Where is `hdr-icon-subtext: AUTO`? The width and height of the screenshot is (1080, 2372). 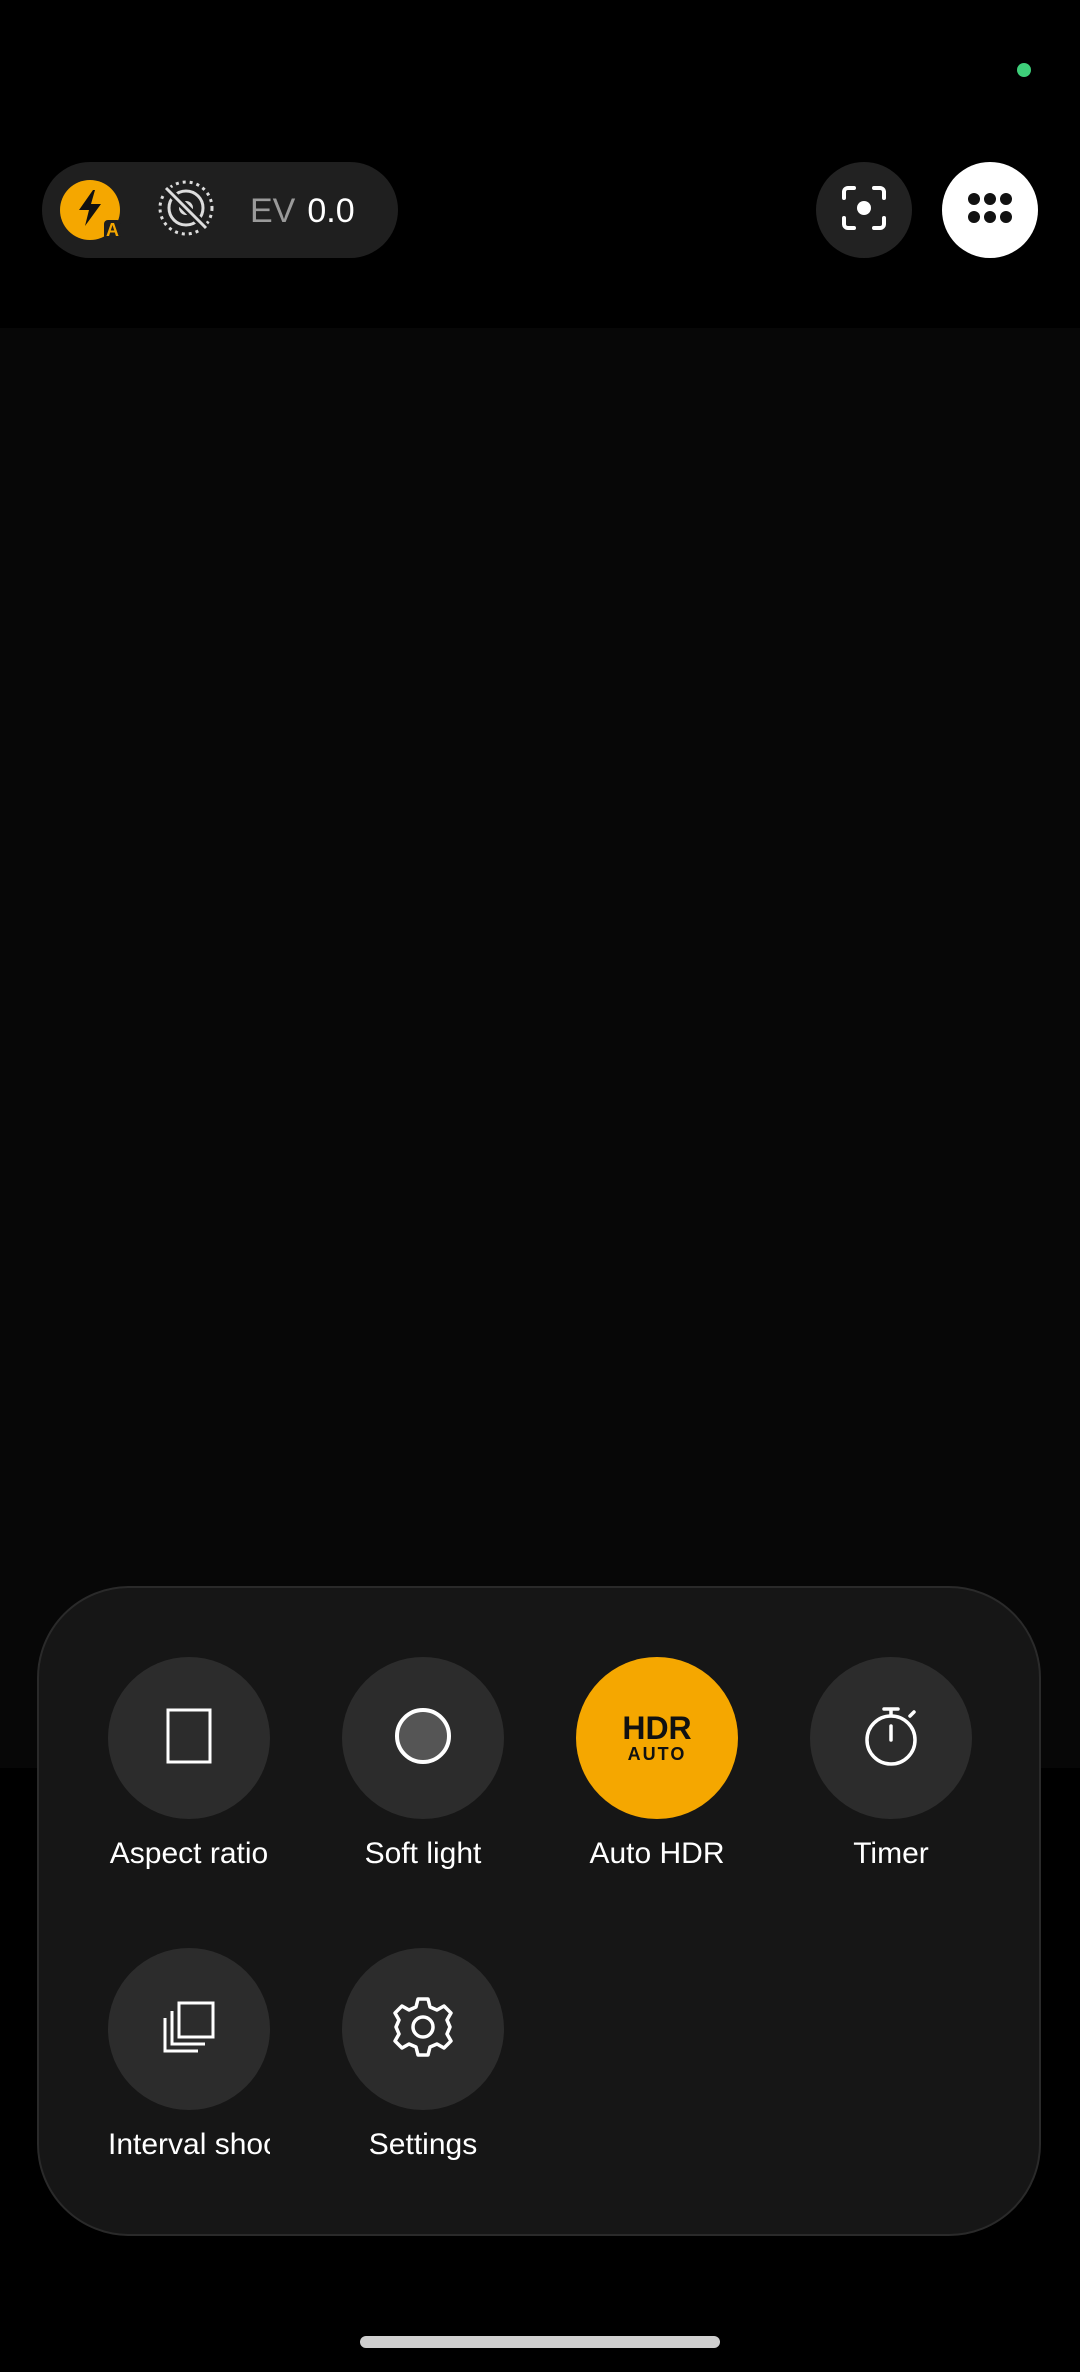 hdr-icon-subtext: AUTO is located at coordinates (657, 1754).